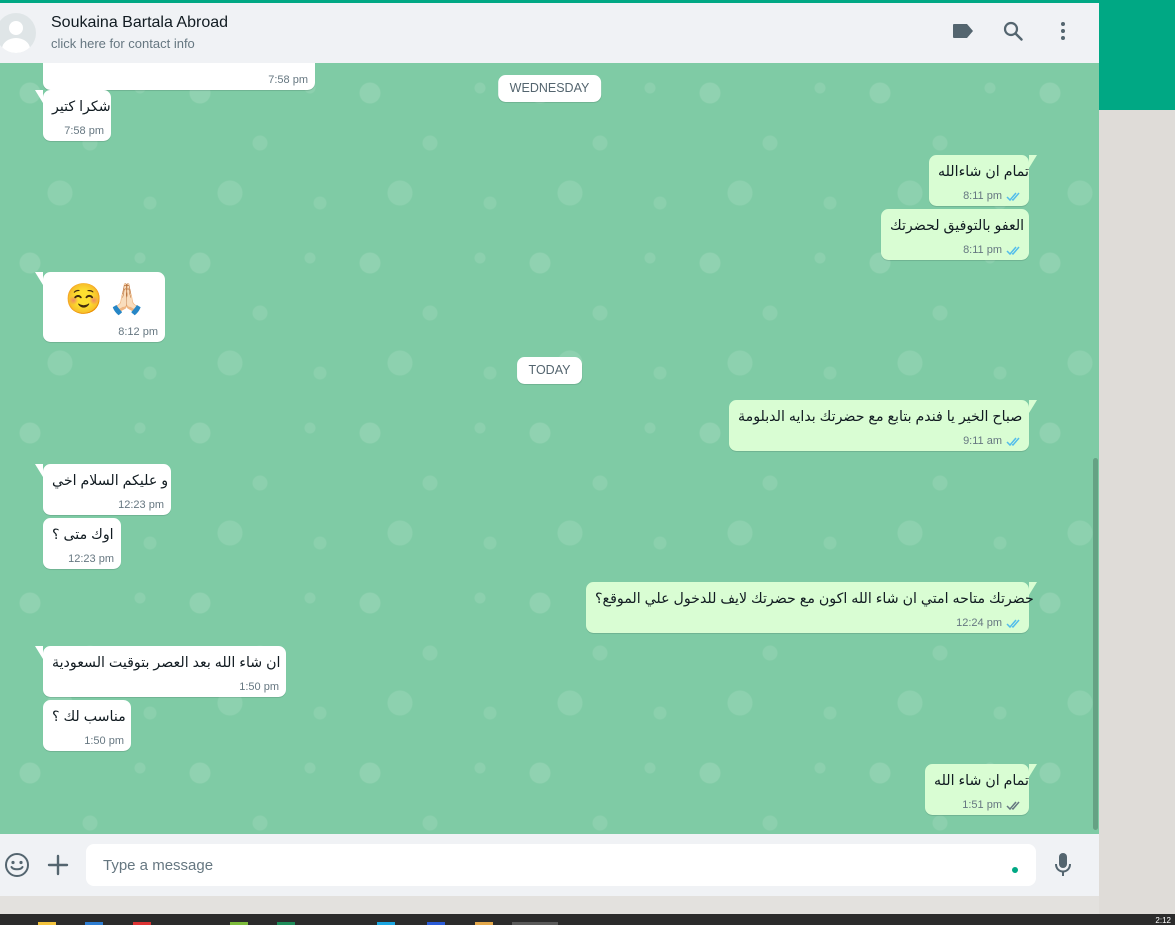  Describe the element at coordinates (587, 919) in the screenshot. I see `os-taskbar: 2:12` at that location.